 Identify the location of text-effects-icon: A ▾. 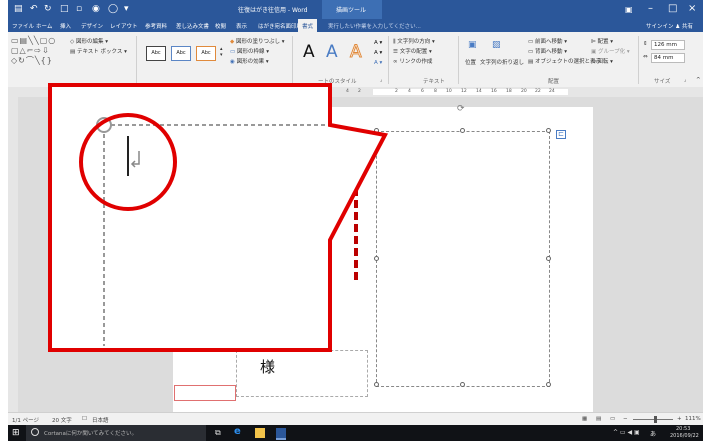
(378, 63).